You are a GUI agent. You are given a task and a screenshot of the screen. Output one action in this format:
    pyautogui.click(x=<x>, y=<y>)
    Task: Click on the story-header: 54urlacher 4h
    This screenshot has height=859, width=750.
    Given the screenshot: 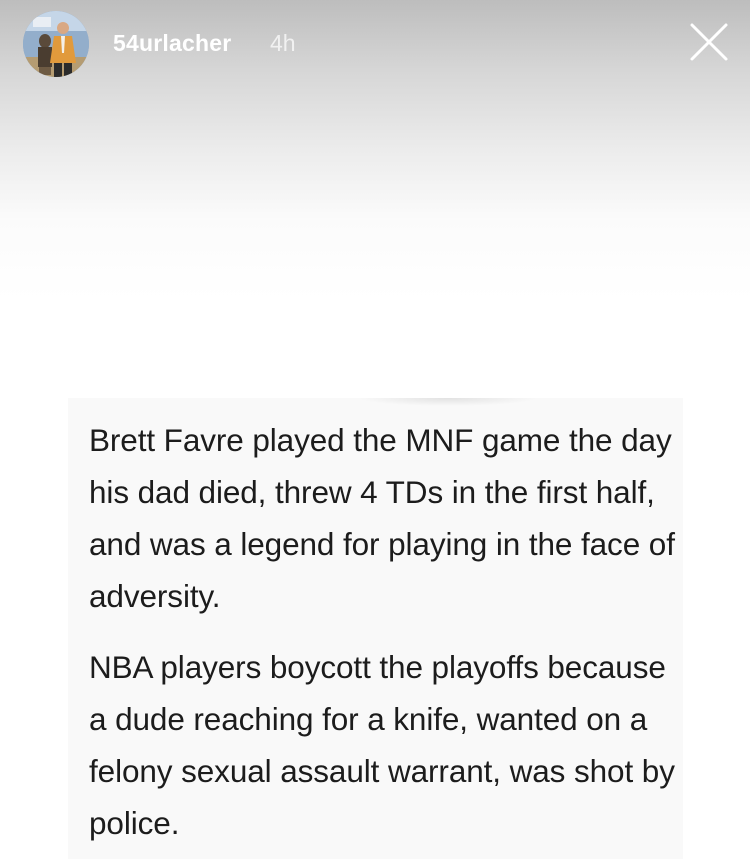 What is the action you would take?
    pyautogui.click(x=375, y=45)
    